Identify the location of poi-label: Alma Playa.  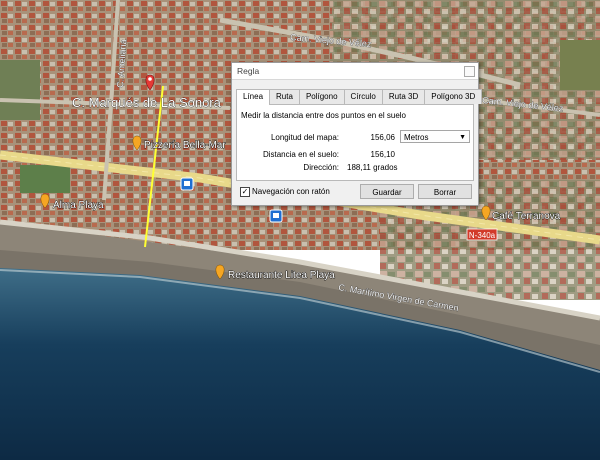
(79, 206).